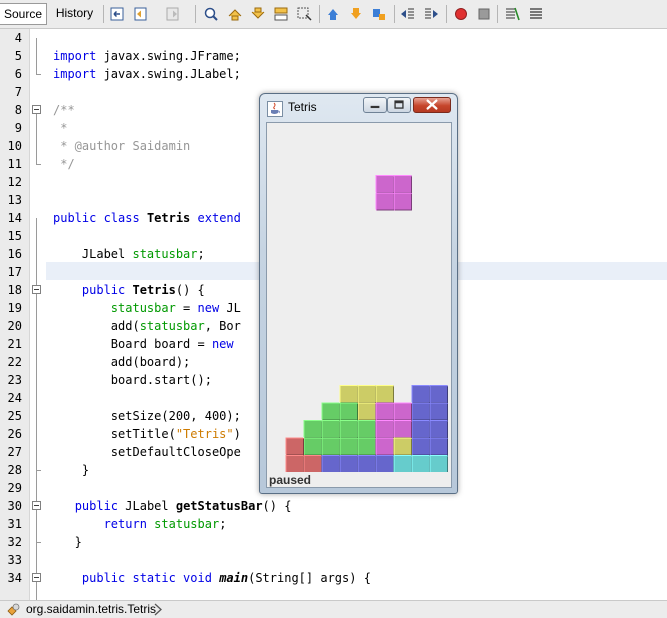 This screenshot has height=618, width=667. What do you see at coordinates (18, 128) in the screenshot?
I see `line-number: 9` at bounding box center [18, 128].